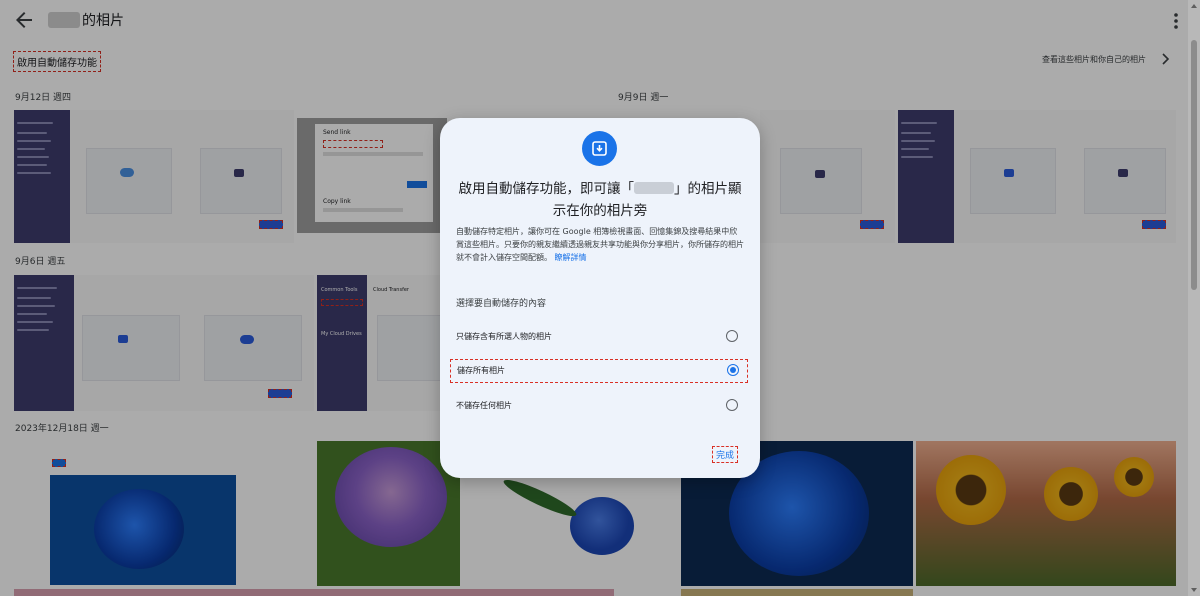 This screenshot has height=596, width=1200. I want to click on radio-button-selected, so click(733, 370).